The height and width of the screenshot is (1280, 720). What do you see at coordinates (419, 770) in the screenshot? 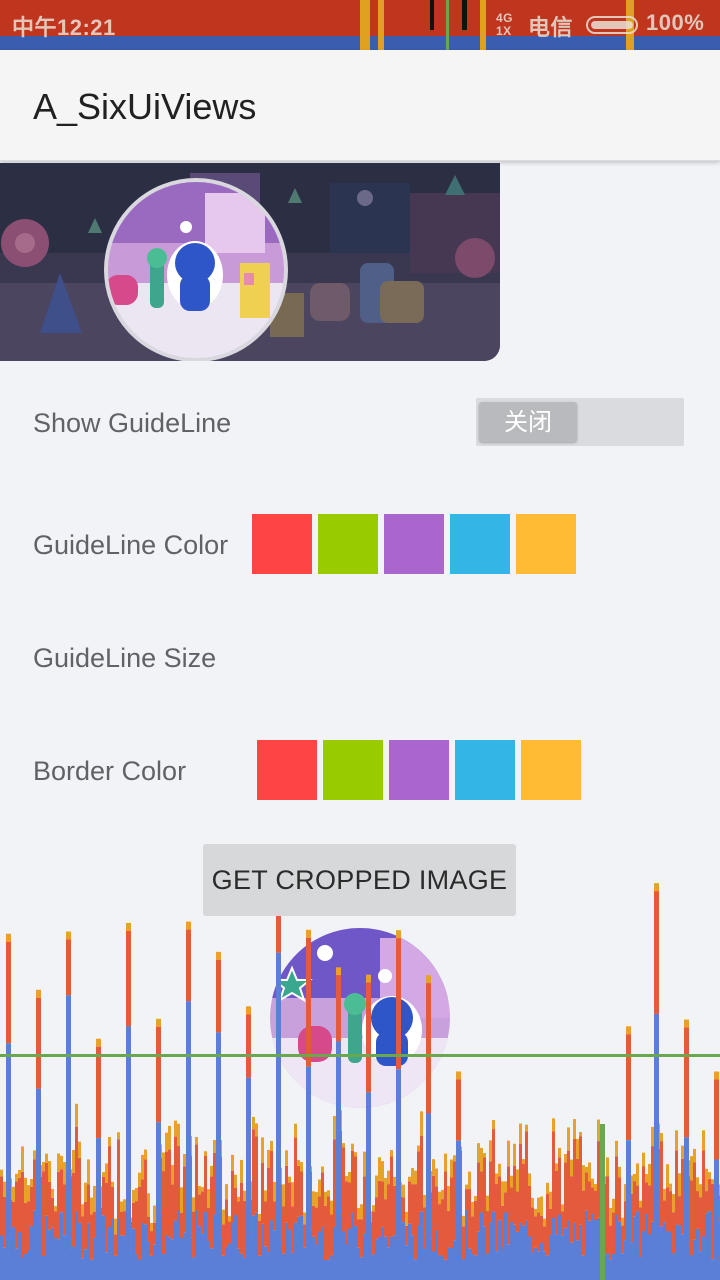
I see `border-color-swatch-purple` at bounding box center [419, 770].